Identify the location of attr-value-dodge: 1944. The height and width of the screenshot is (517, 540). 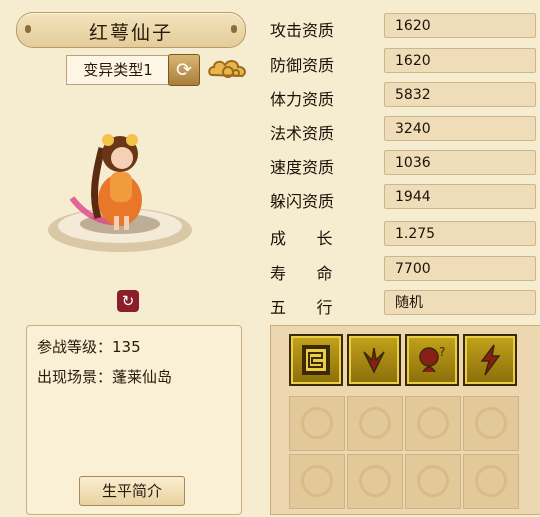
(460, 196).